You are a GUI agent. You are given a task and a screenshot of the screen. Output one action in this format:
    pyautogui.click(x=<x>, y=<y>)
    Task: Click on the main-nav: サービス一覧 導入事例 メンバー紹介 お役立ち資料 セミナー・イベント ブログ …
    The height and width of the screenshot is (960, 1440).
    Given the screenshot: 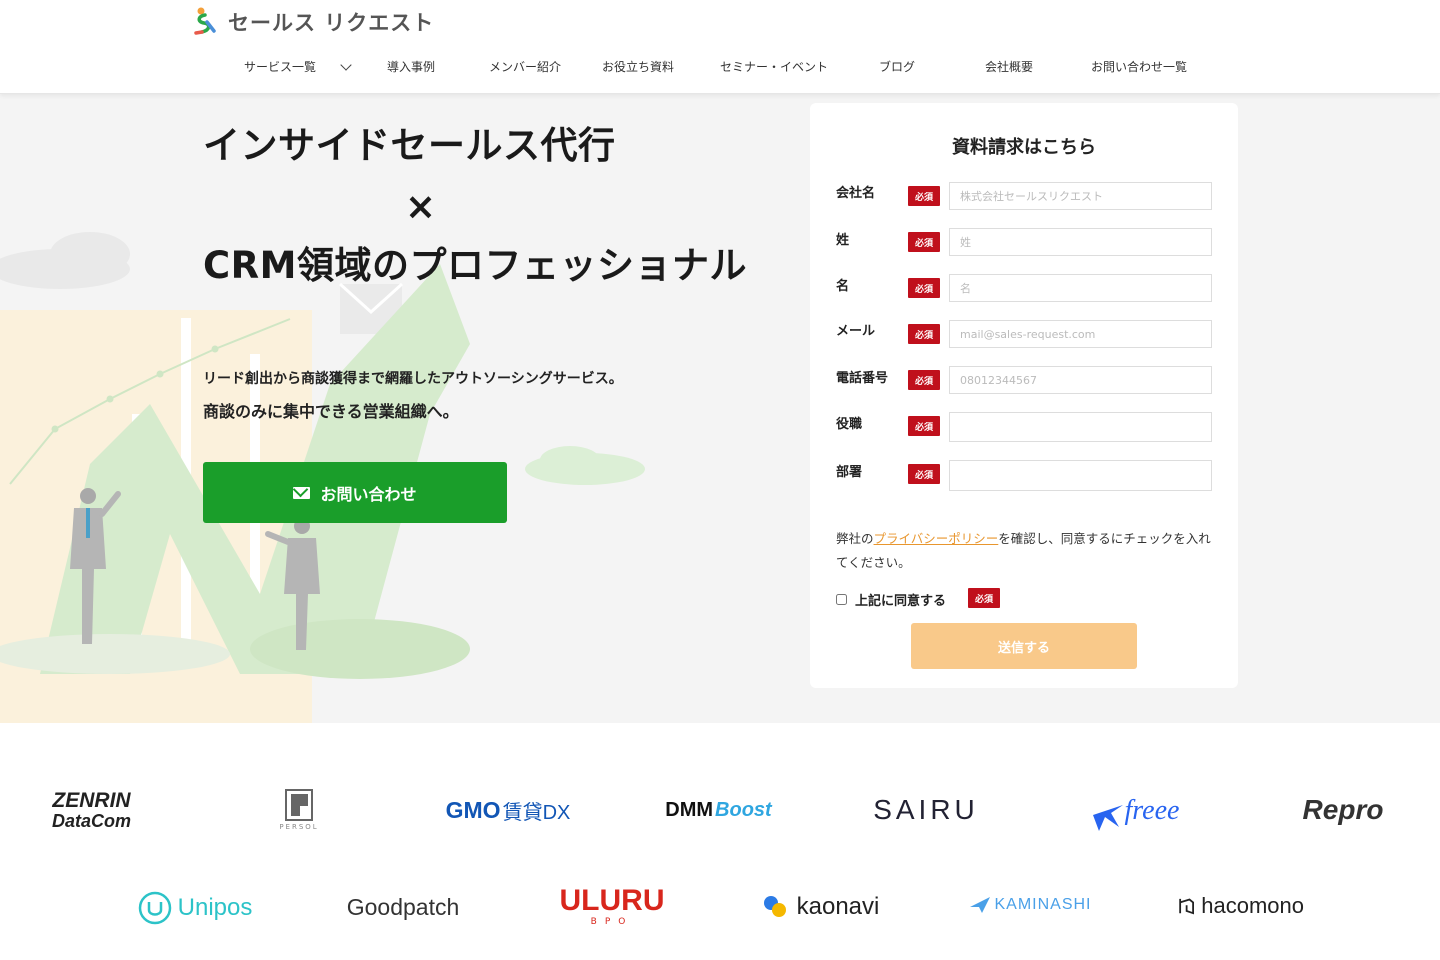 What is the action you would take?
    pyautogui.click(x=720, y=70)
    